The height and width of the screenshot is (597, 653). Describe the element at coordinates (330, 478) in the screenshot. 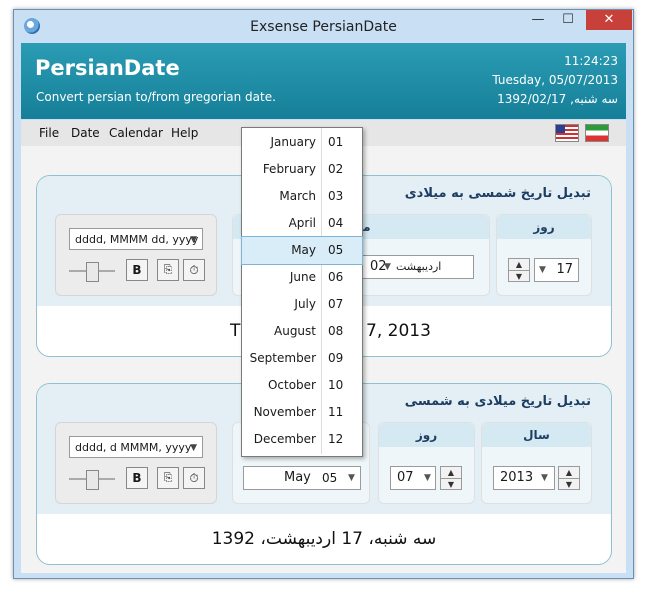

I see `month-num-value: 05` at that location.